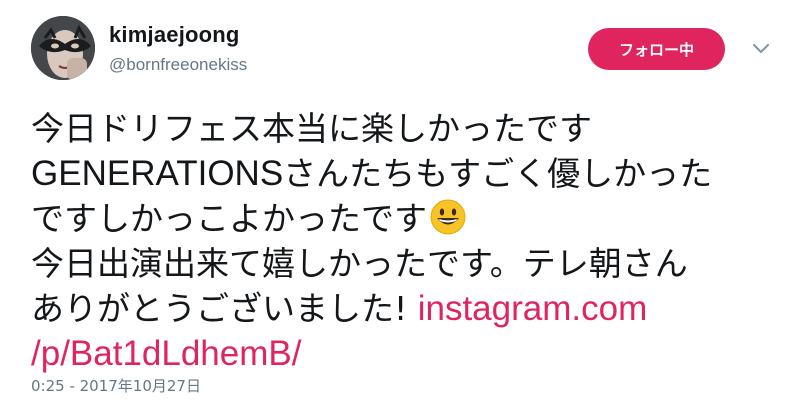 This screenshot has width=800, height=407. What do you see at coordinates (224, 308) in the screenshot?
I see `tweet-line-5-text: ありがとうございました!` at bounding box center [224, 308].